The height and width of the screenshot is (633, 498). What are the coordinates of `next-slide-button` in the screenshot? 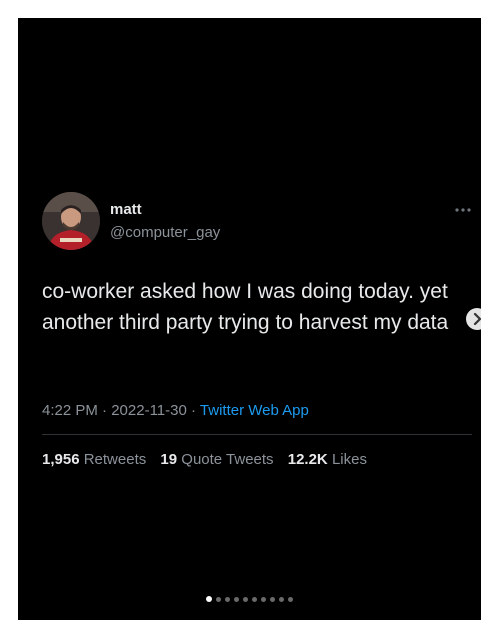 It's located at (473, 319).